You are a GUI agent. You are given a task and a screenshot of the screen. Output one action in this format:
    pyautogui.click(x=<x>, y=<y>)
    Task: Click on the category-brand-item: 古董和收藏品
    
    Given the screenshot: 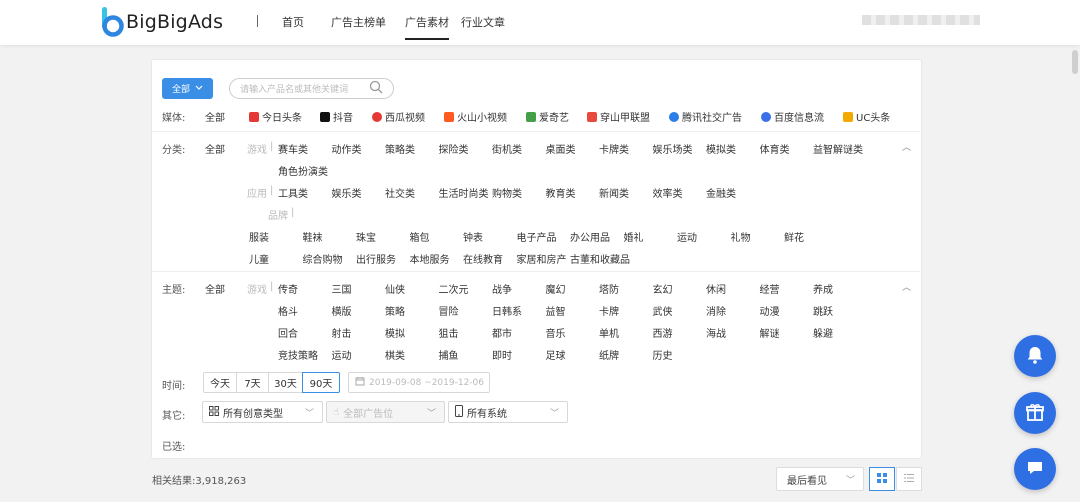 What is the action you would take?
    pyautogui.click(x=600, y=258)
    